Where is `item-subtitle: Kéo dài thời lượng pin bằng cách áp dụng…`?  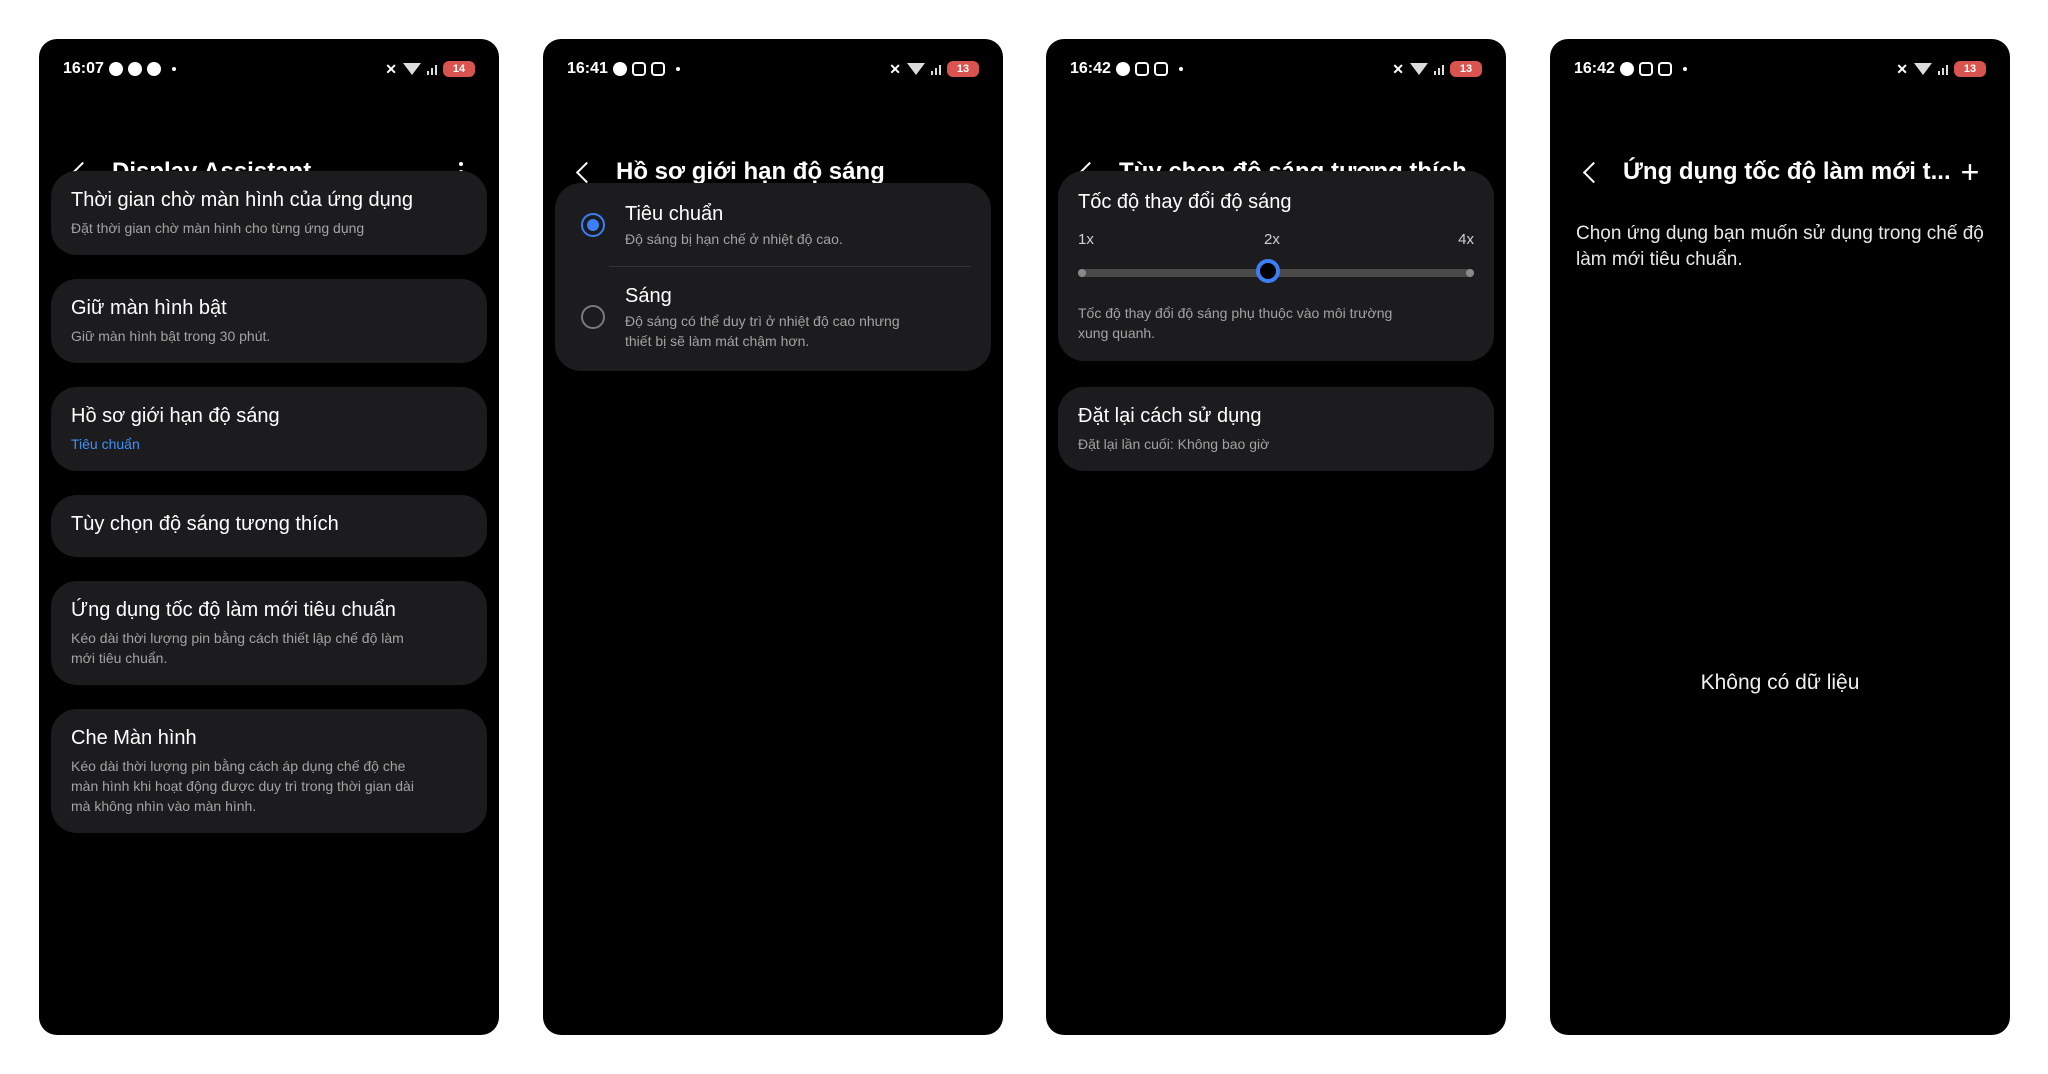
item-subtitle: Kéo dài thời lượng pin bằng cách áp dụng… is located at coordinates (269, 786).